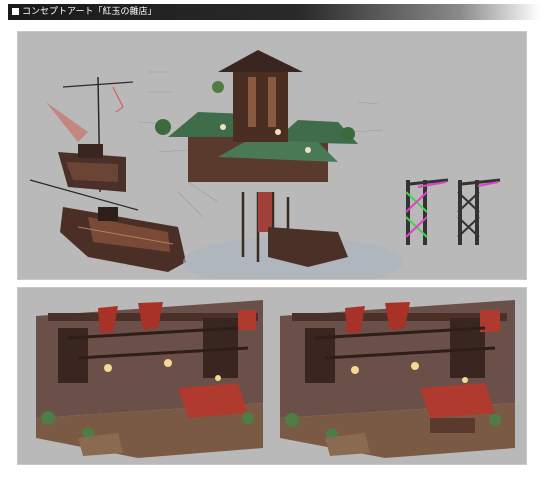  What do you see at coordinates (274, 12) in the screenshot?
I see `page-header-bar: コンセプトアート「紅玉の雜店」` at bounding box center [274, 12].